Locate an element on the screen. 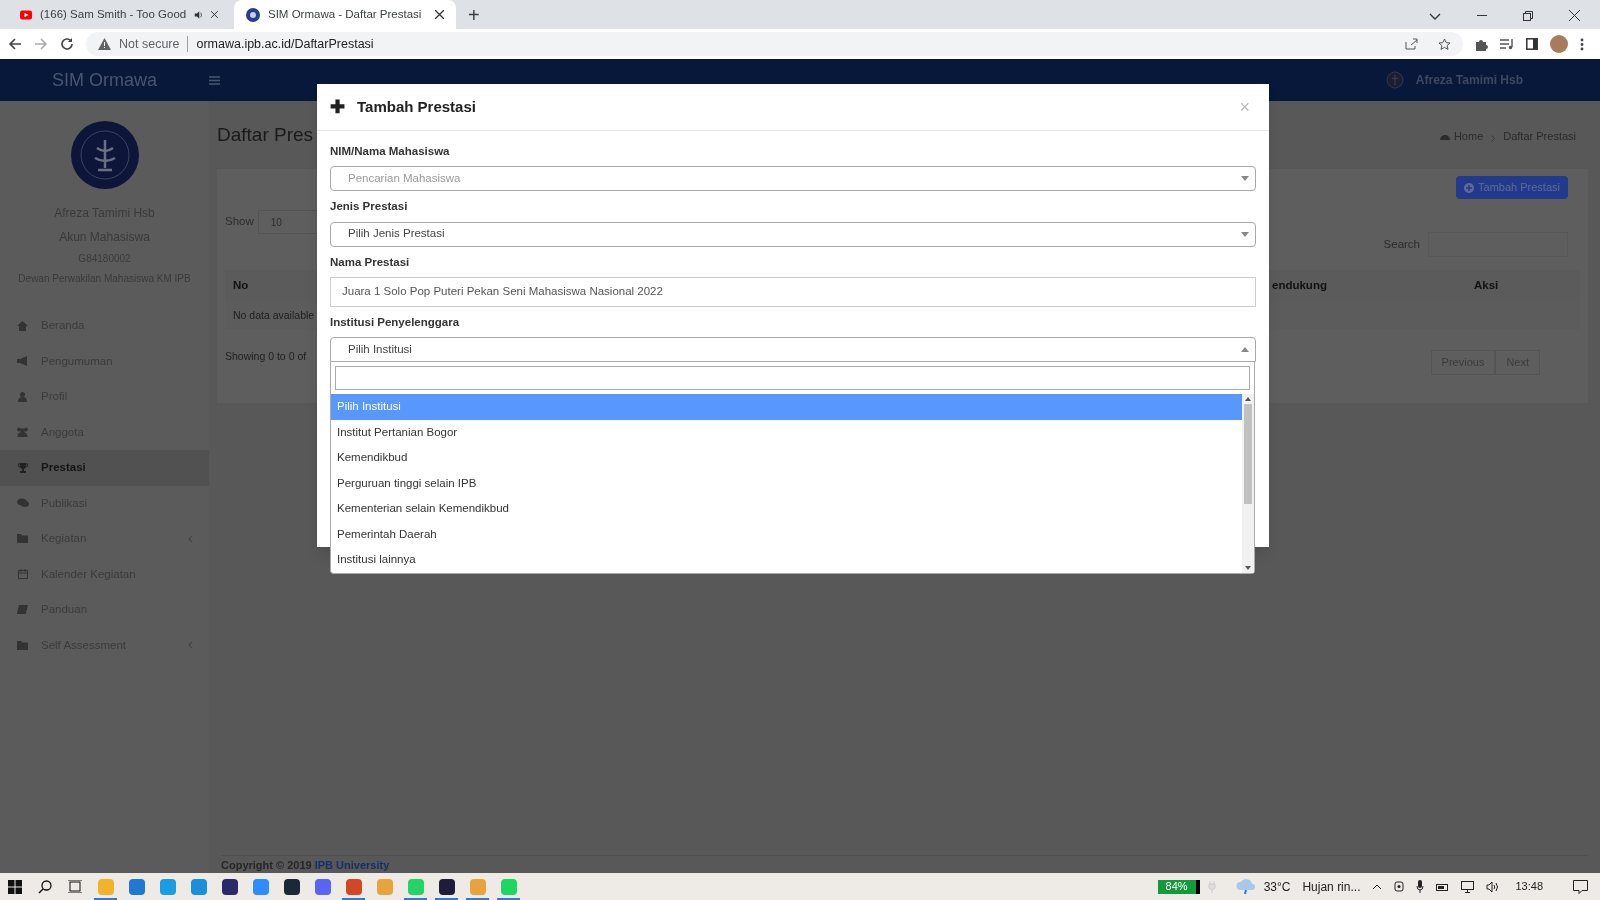  share-icon is located at coordinates (1411, 44).